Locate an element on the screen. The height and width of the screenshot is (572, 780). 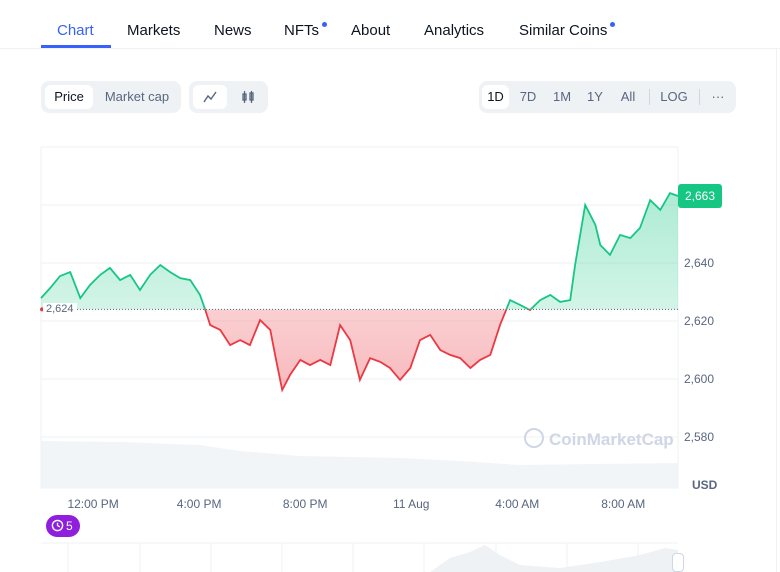
watermark: CoinMarketCap is located at coordinates (599, 439).